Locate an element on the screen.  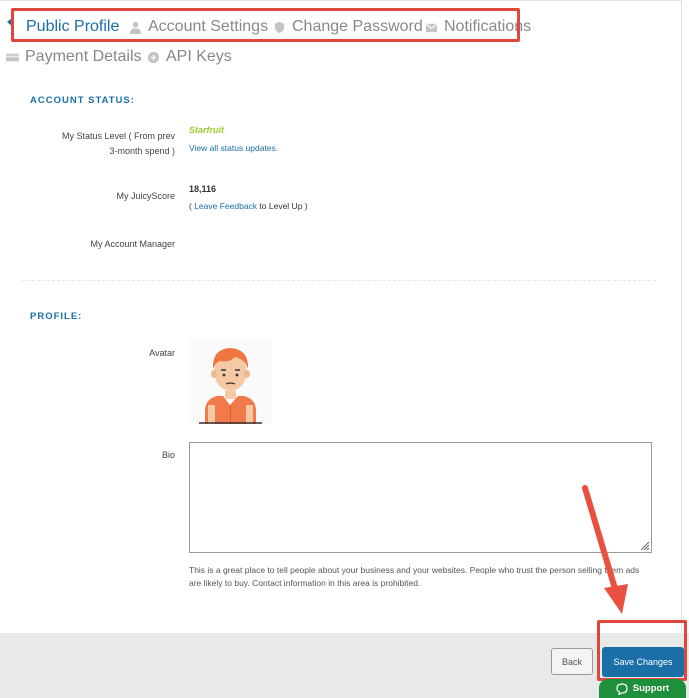
leave-feedback-link: Leave Feedback is located at coordinates (225, 206).